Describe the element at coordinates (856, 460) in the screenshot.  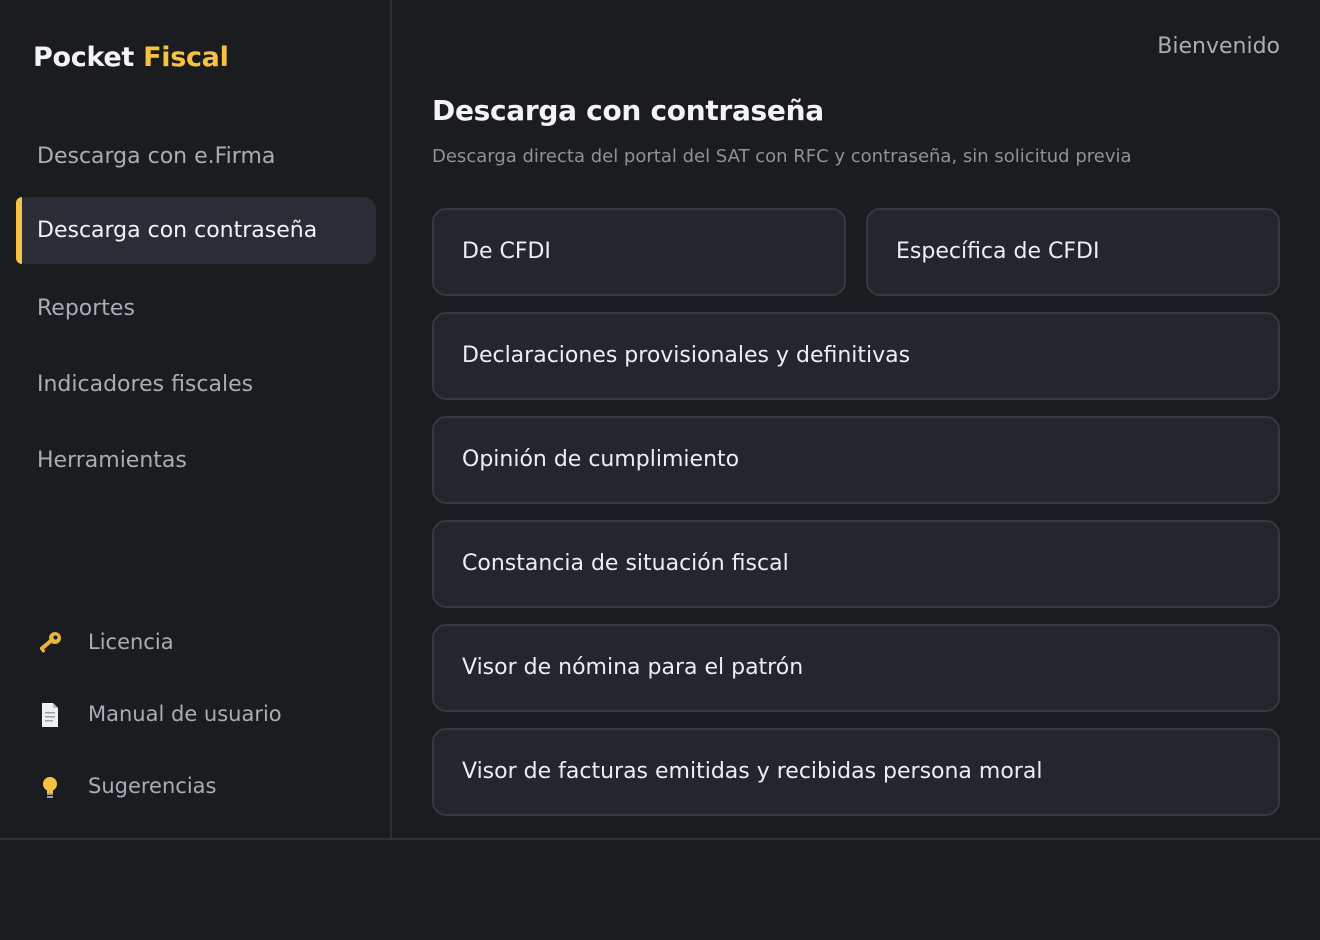
I see `option-card-opinion-cumplimiento: Opinión de cumplimiento` at that location.